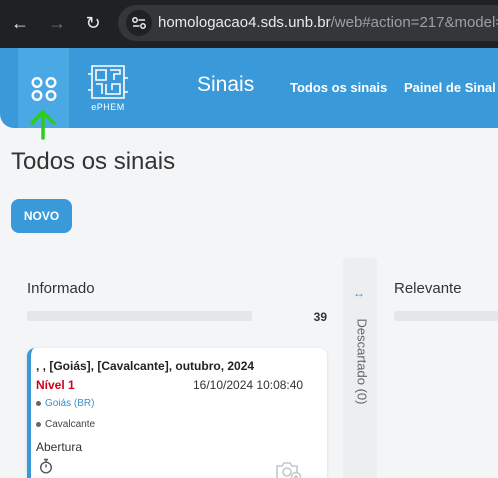 Image resolution: width=498 pixels, height=478 pixels. What do you see at coordinates (450, 87) in the screenshot?
I see `menu-item-painel-de-sinal: Painel de Sinal` at bounding box center [450, 87].